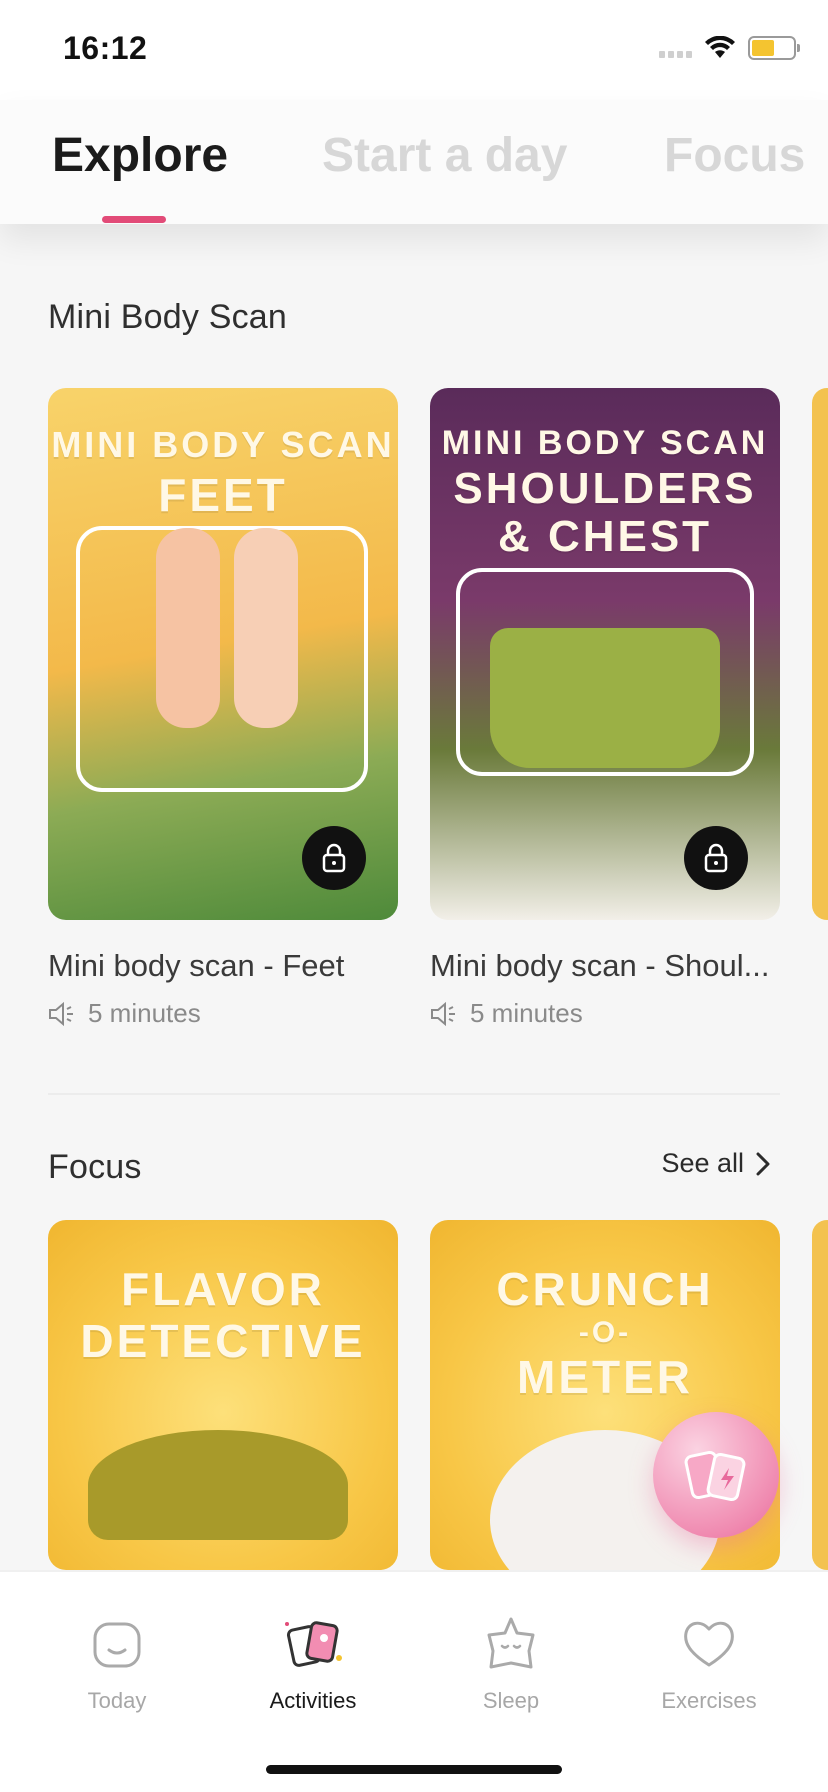 Image resolution: width=828 pixels, height=1792 pixels. Describe the element at coordinates (218, 1485) in the screenshot. I see `hat-illustration` at that location.